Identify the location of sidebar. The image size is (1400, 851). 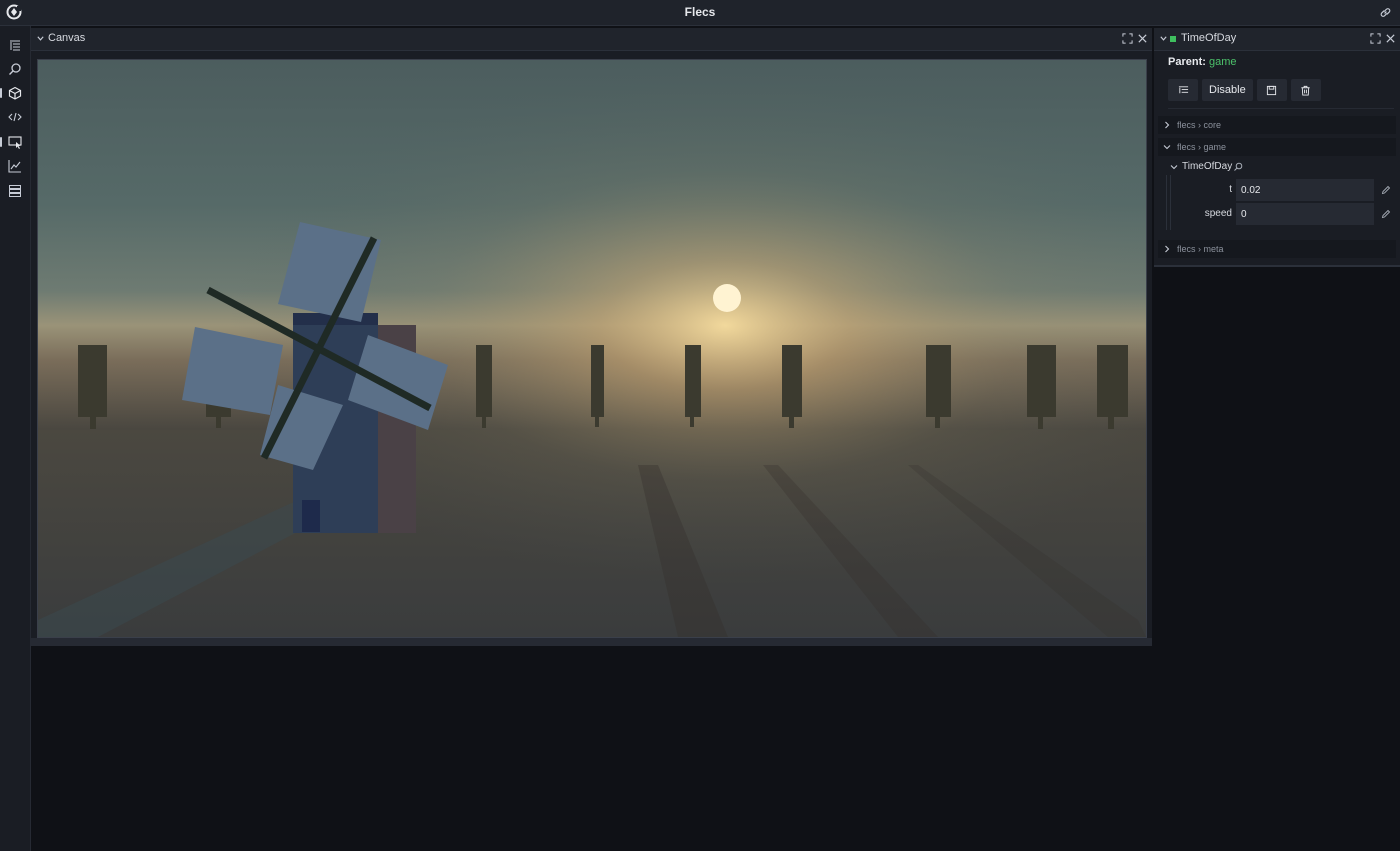
(15, 438).